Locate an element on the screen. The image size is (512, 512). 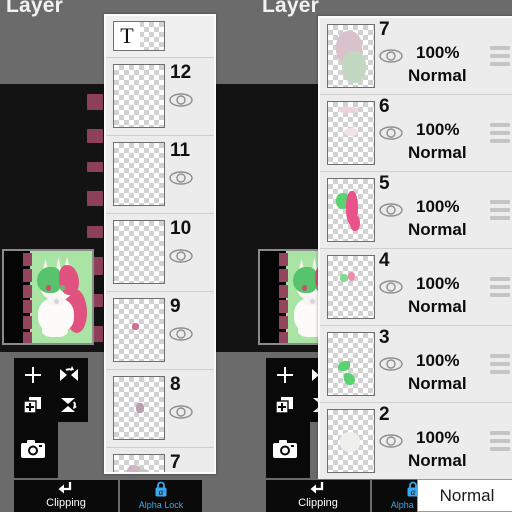
alpha-lock-button: α Alpha Lock is located at coordinates (161, 496).